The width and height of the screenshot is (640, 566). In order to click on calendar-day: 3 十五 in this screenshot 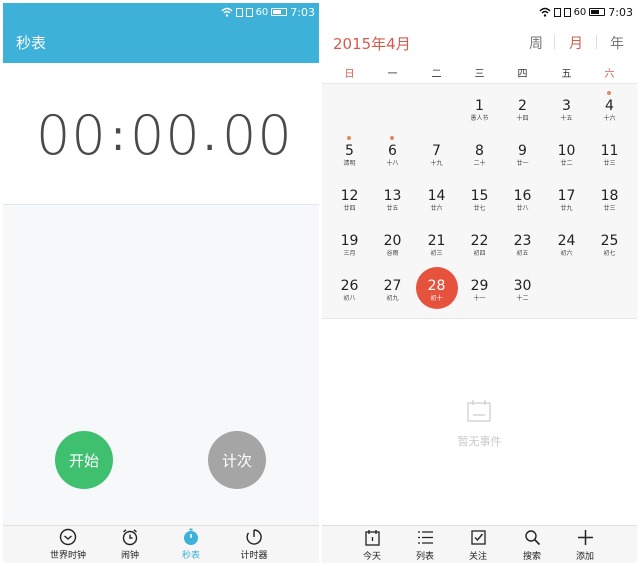, I will do `click(566, 108)`.